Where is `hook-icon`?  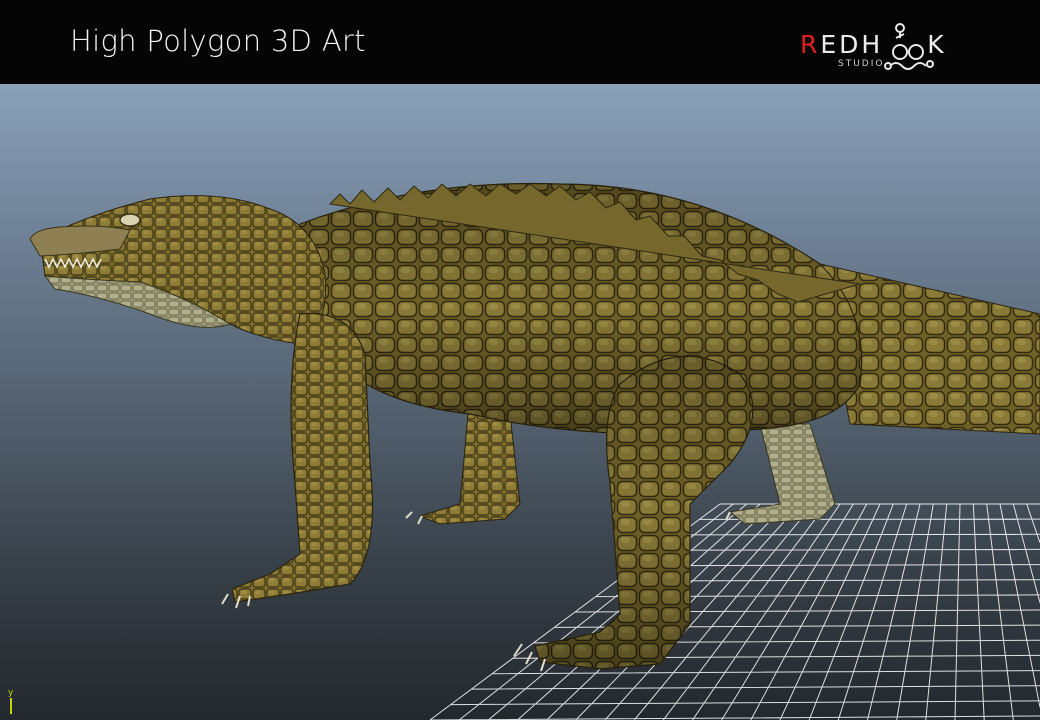
hook-icon is located at coordinates (909, 46).